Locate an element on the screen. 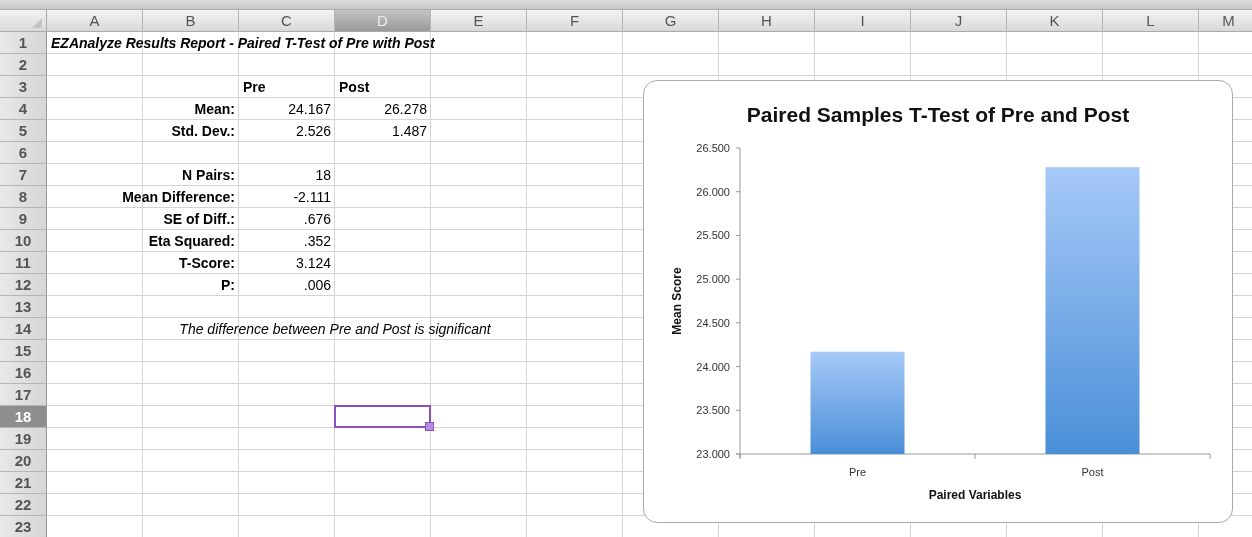 This screenshot has height=537, width=1252. column-header: J is located at coordinates (959, 21).